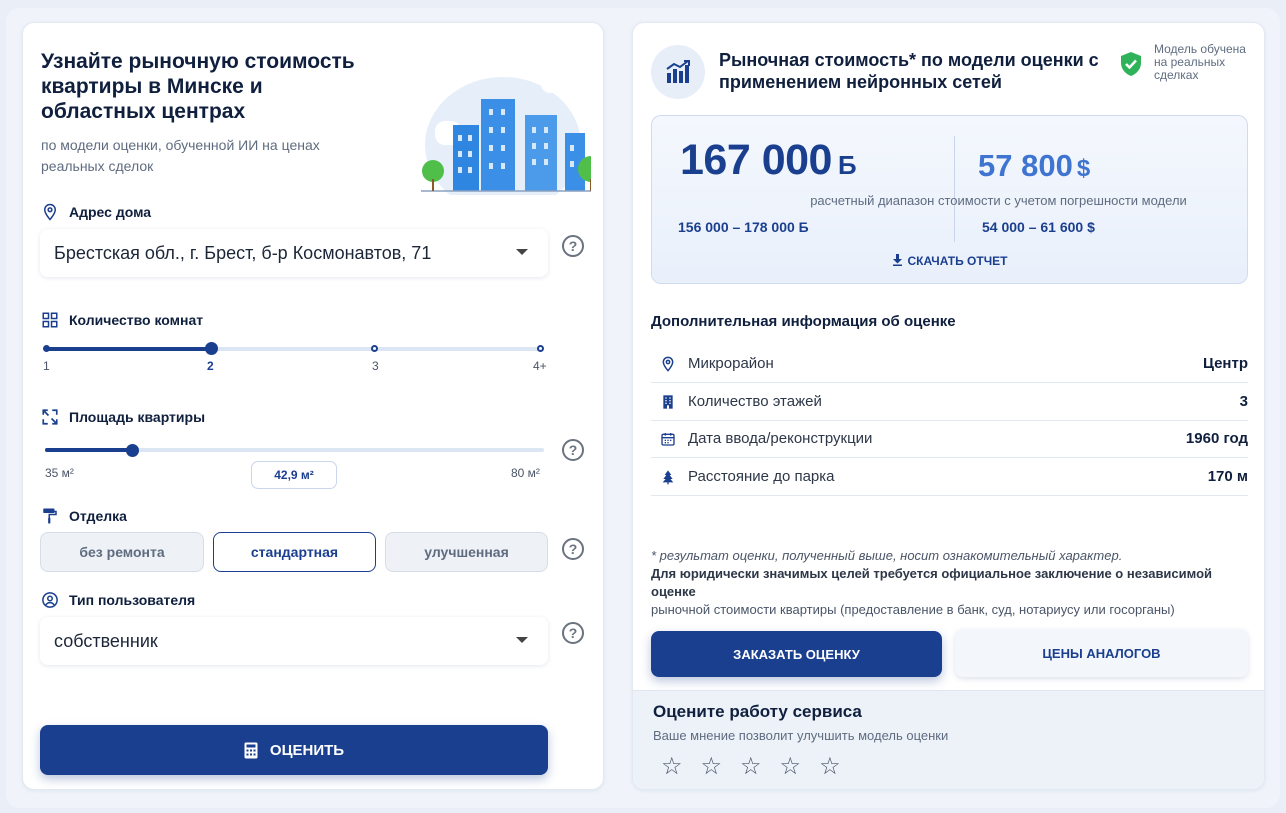  What do you see at coordinates (761, 476) in the screenshot?
I see `info-label: Расстояние до парка` at bounding box center [761, 476].